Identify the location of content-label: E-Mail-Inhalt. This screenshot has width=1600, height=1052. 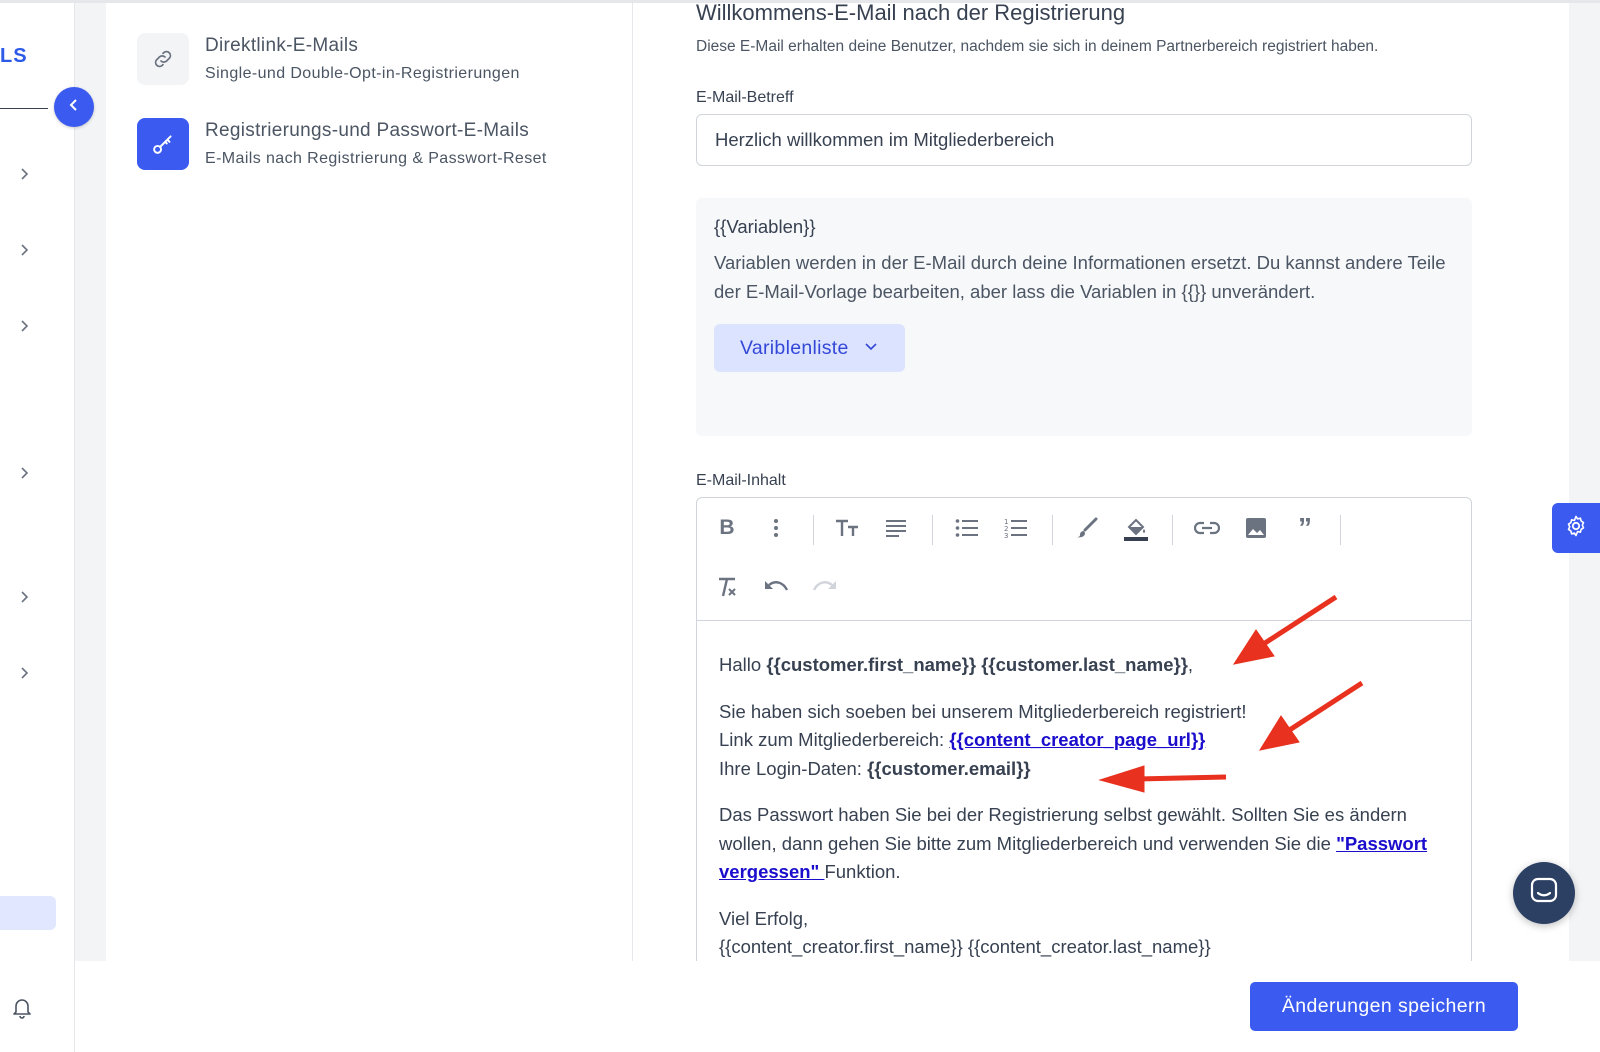
(741, 480).